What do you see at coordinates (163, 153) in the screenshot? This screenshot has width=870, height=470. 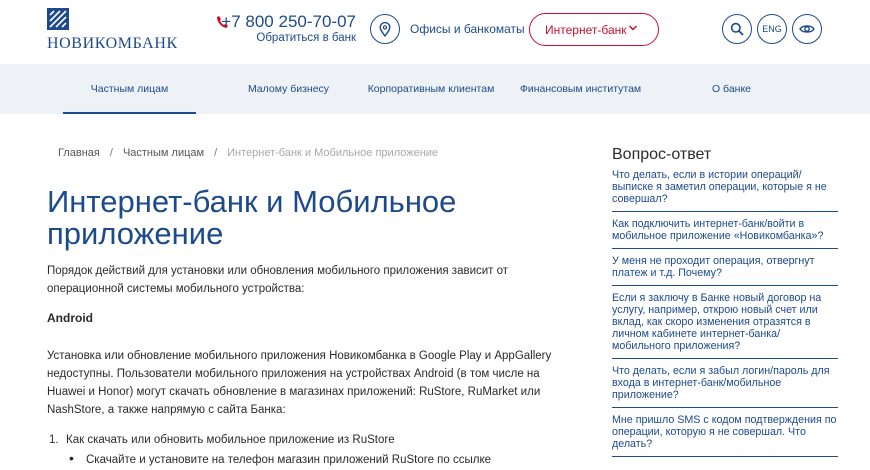 I see `breadcrumb-individuals: Частным лицам` at bounding box center [163, 153].